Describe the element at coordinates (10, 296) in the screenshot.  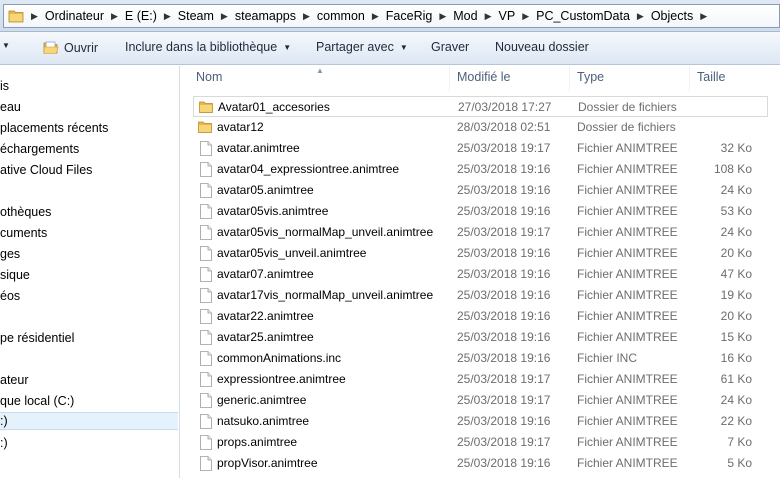
I see `nav-item: éos` at that location.